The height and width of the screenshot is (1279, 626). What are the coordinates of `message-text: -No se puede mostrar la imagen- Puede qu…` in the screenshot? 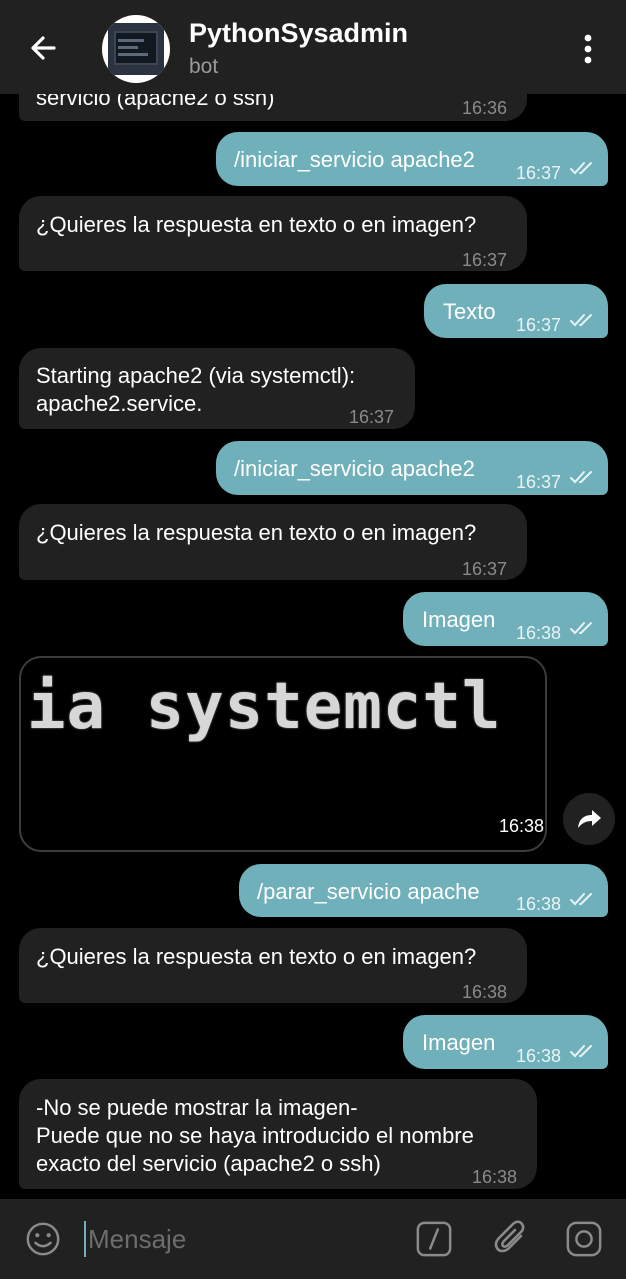 It's located at (255, 1135).